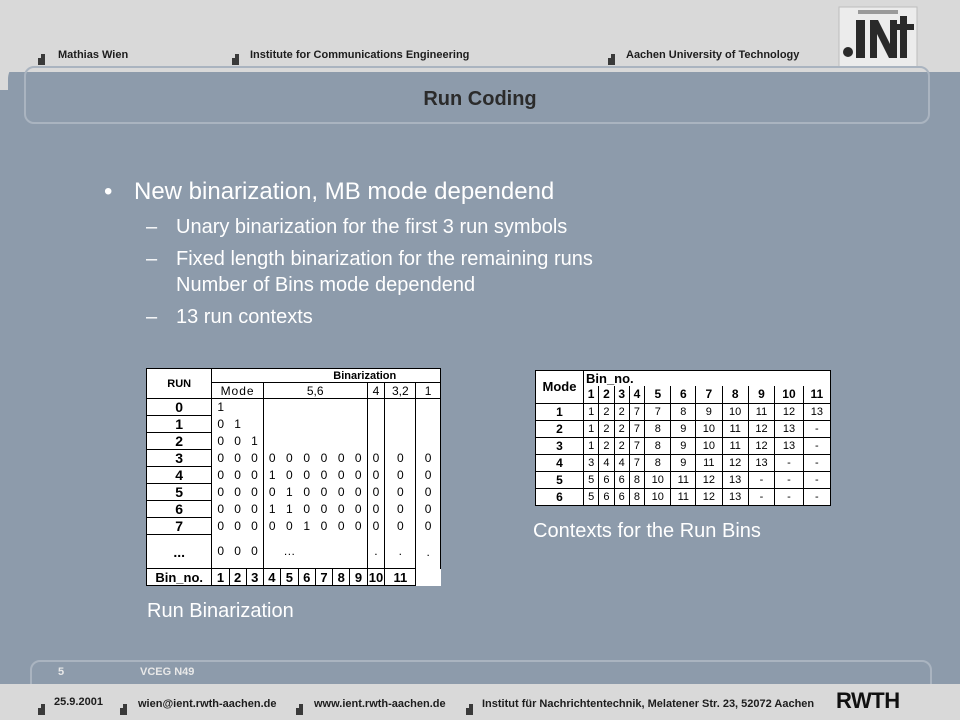 This screenshot has width=960, height=720. What do you see at coordinates (683, 496) in the screenshot?
I see `context-row: 6 5 6 6 8 10 11 12 13- - -` at bounding box center [683, 496].